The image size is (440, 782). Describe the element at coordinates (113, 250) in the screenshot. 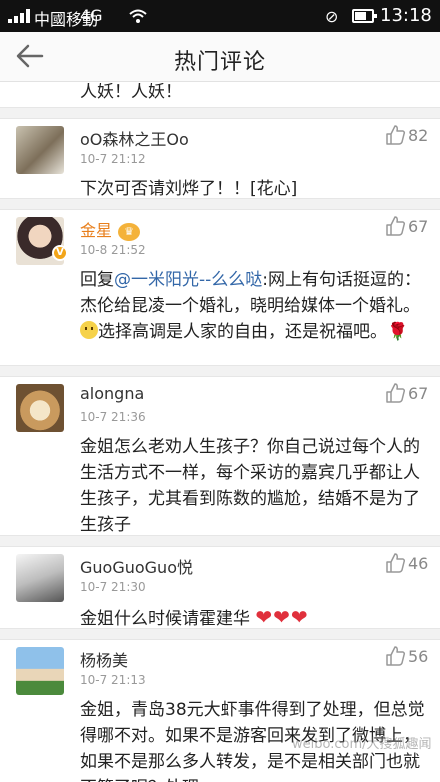

I see `comment-time: 10-8 21:52` at that location.